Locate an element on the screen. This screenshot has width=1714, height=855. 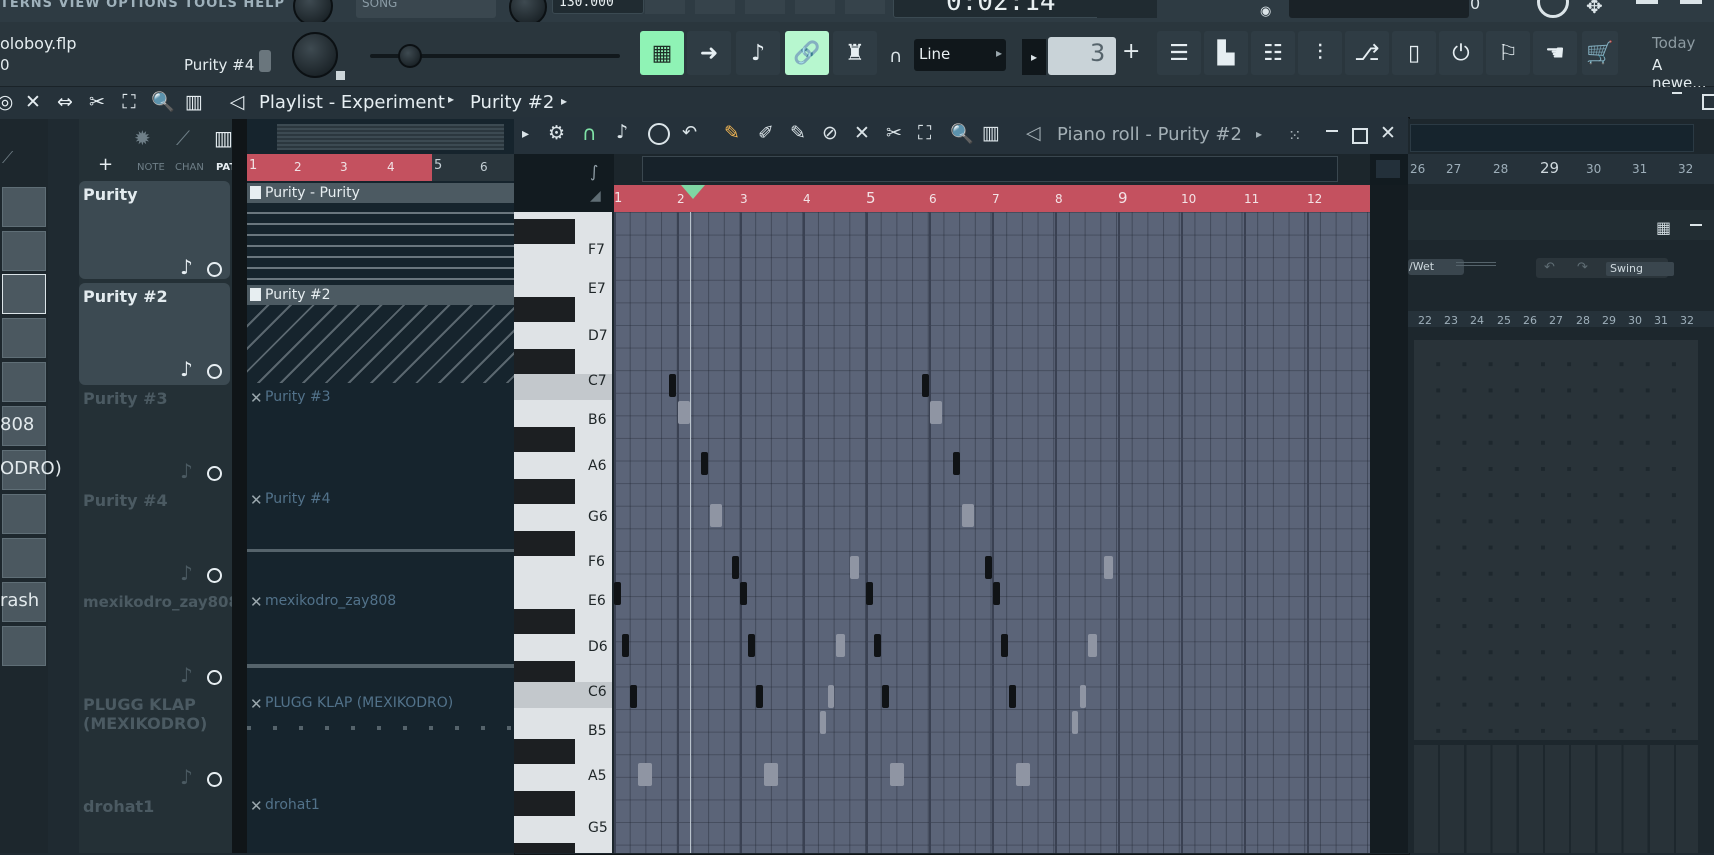
note-filter-icon: ✹ is located at coordinates (142, 138).